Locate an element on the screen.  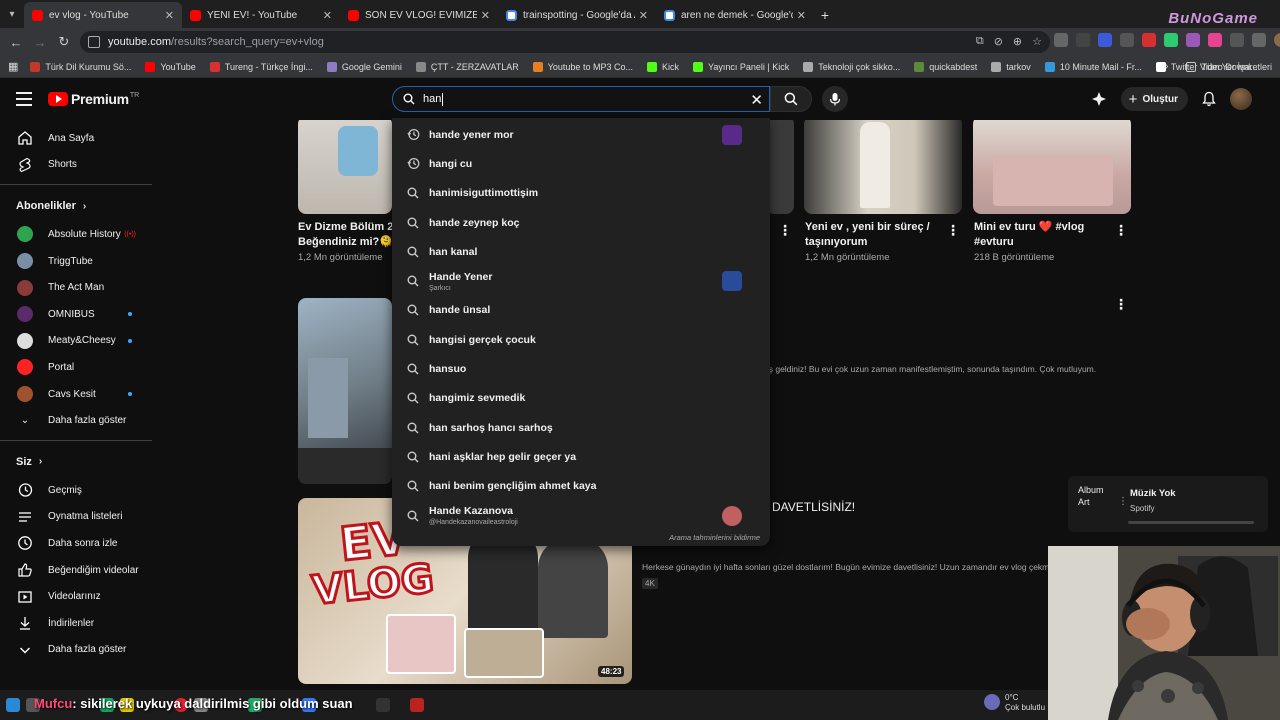
new-tab-button: + is located at coordinates (825, 15).